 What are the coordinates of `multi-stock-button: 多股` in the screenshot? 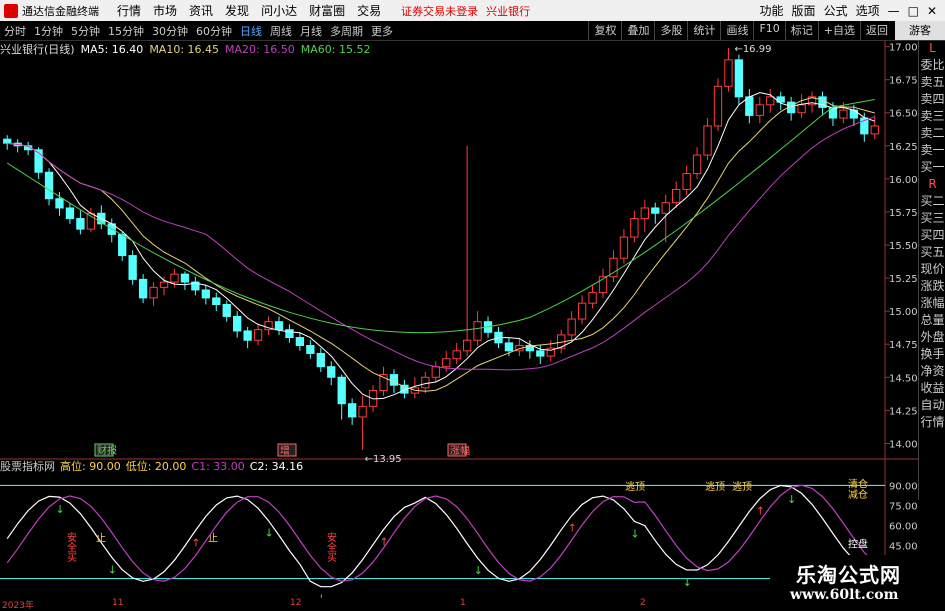 It's located at (670, 30).